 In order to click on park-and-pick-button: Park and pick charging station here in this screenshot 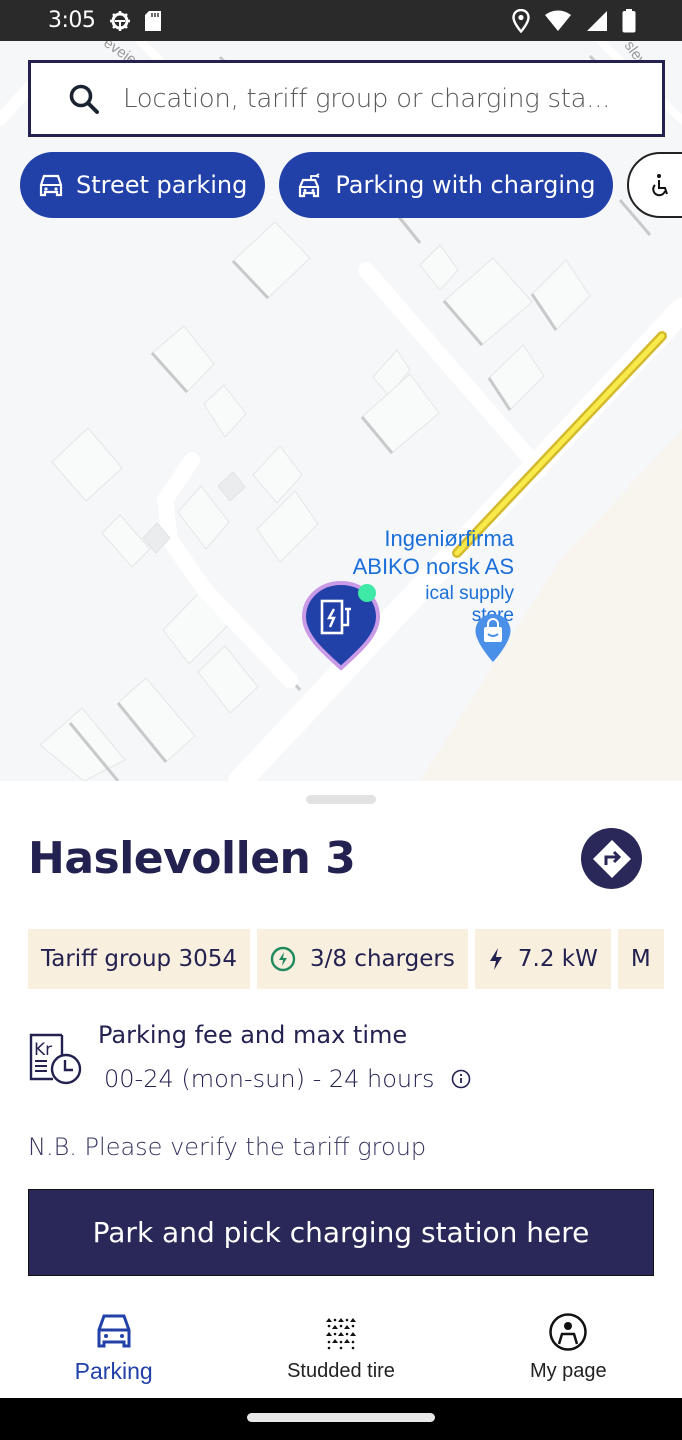, I will do `click(341, 1232)`.